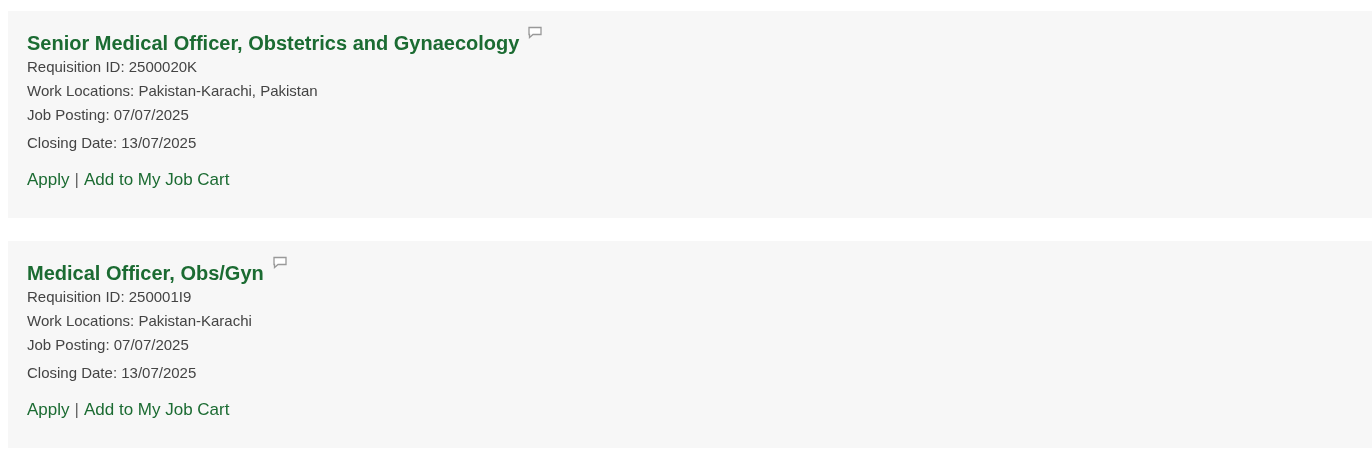 Image resolution: width=1372 pixels, height=460 pixels. Describe the element at coordinates (172, 91) in the screenshot. I see `job-detail: Work Locations: Pakistan-Karachi, Pakistan` at that location.